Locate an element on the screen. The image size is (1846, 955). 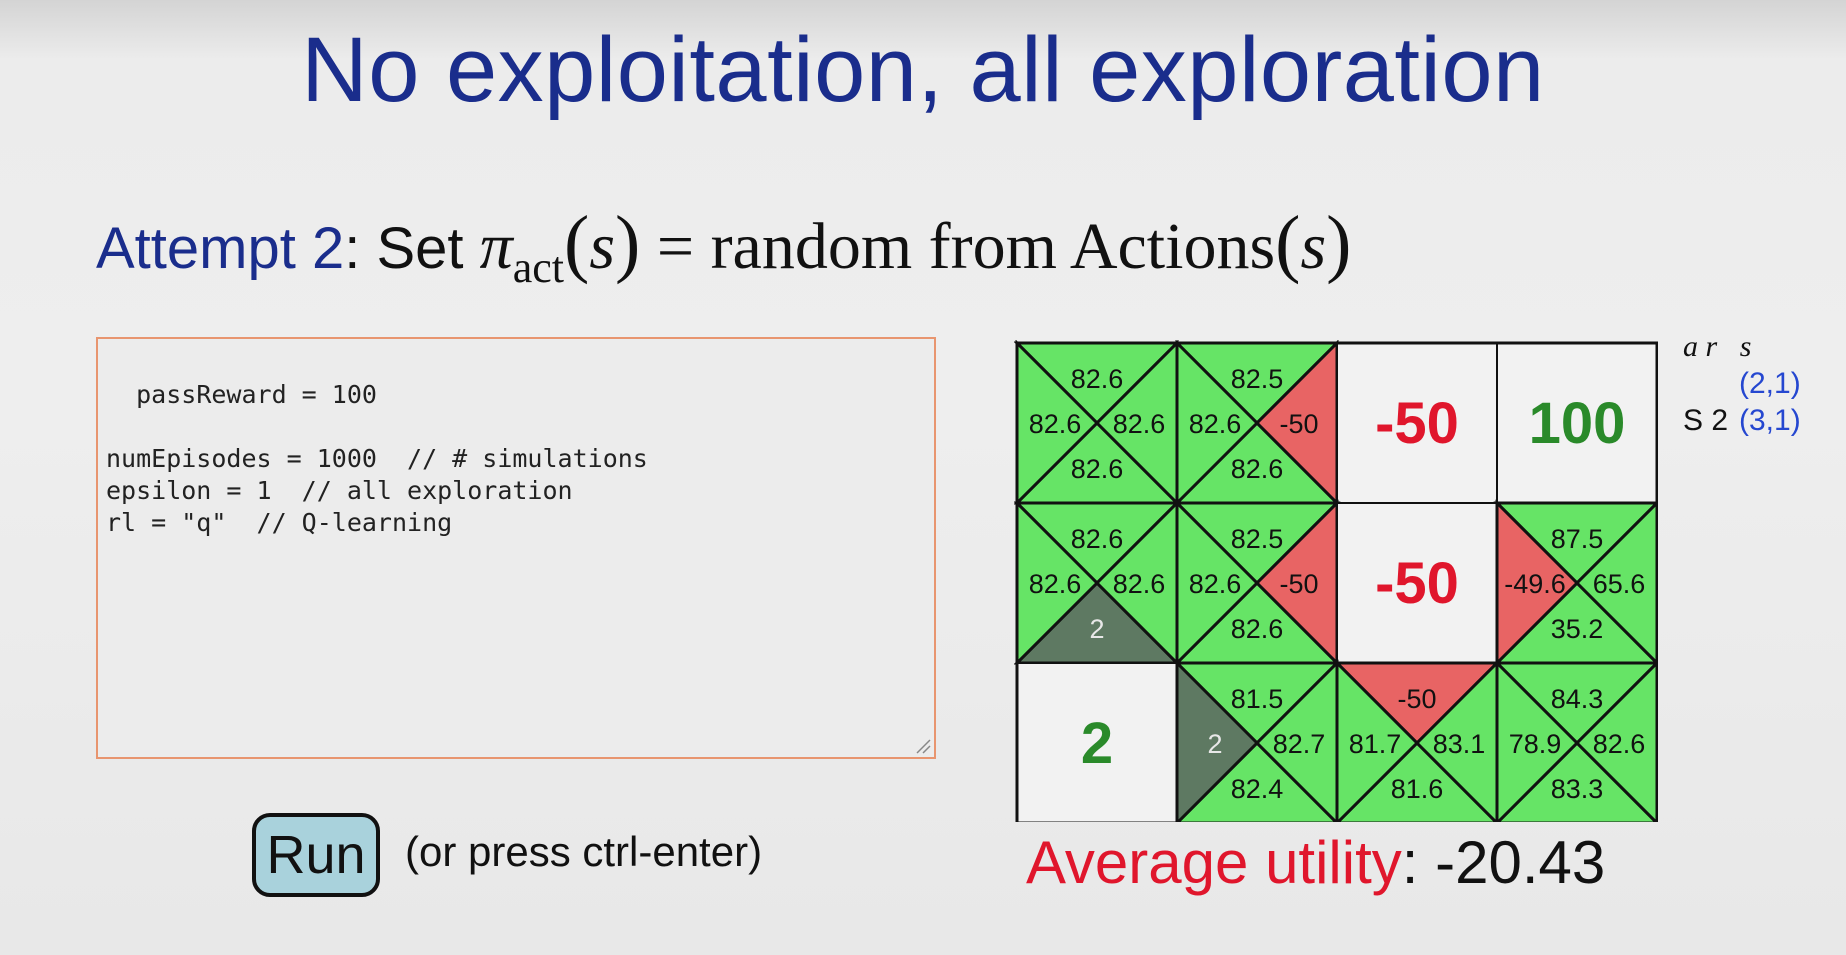
q-value-bottom: 83.3 is located at coordinates (1577, 789).